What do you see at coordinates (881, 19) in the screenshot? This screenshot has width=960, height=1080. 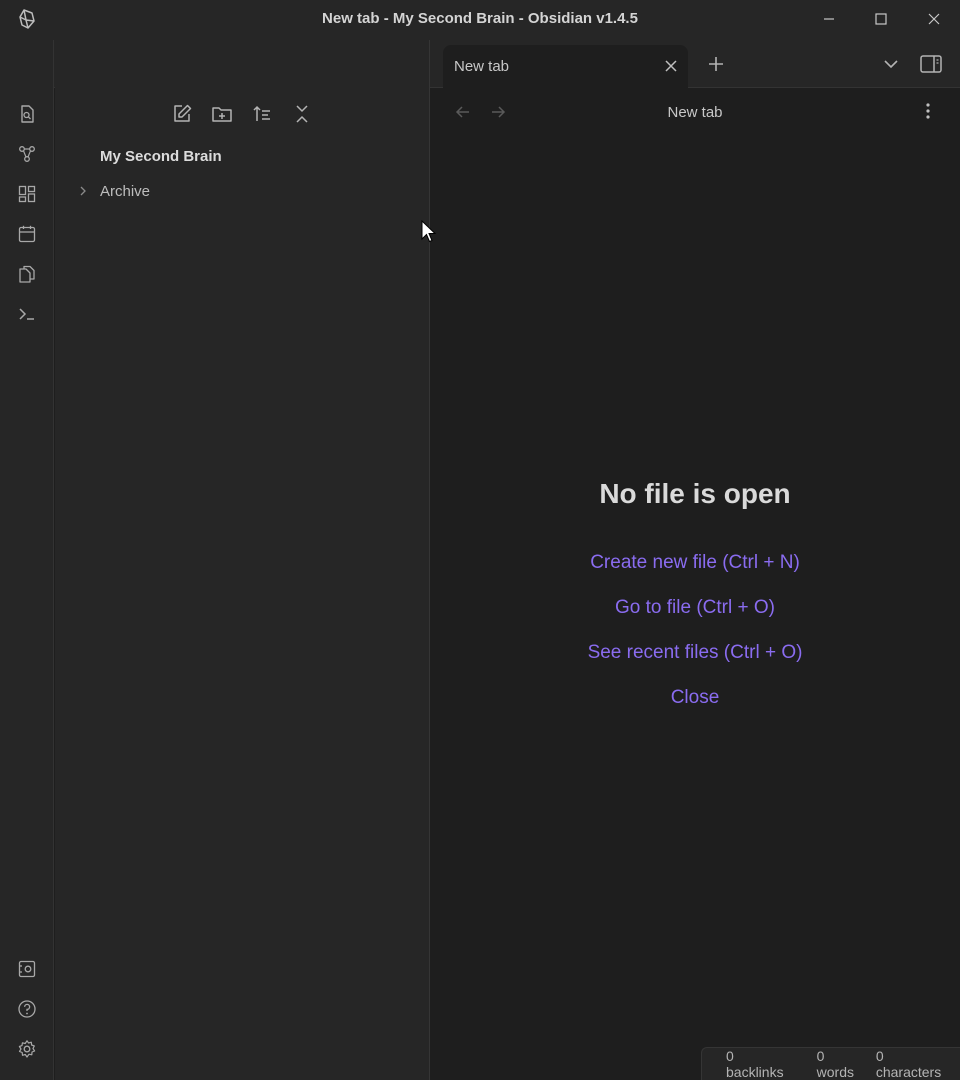 I see `maximize-button` at bounding box center [881, 19].